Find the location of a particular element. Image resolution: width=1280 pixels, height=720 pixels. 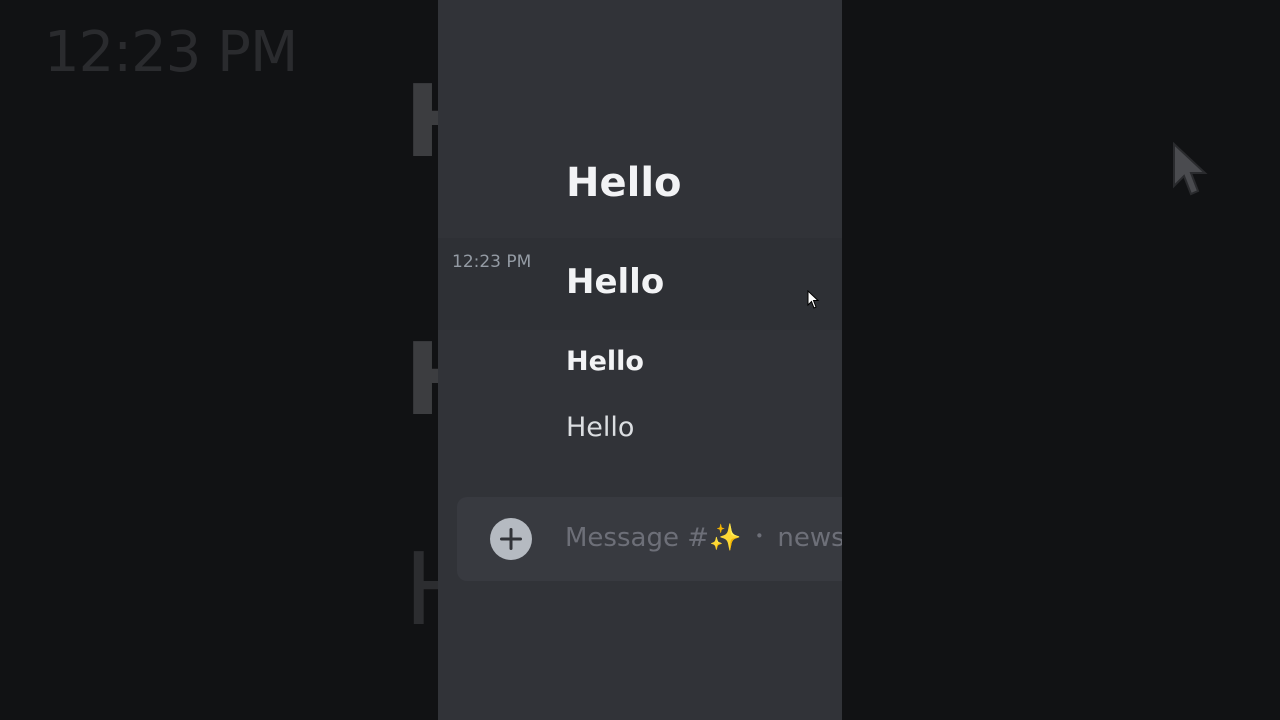

message-paragraph: Hello is located at coordinates (600, 427).